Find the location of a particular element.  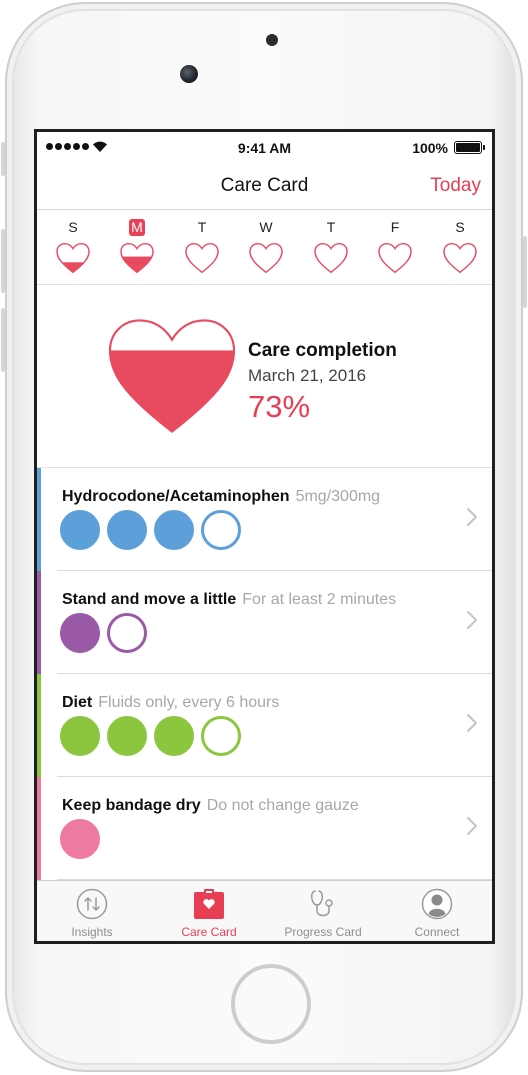

page-title: Care Card is located at coordinates (264, 185).